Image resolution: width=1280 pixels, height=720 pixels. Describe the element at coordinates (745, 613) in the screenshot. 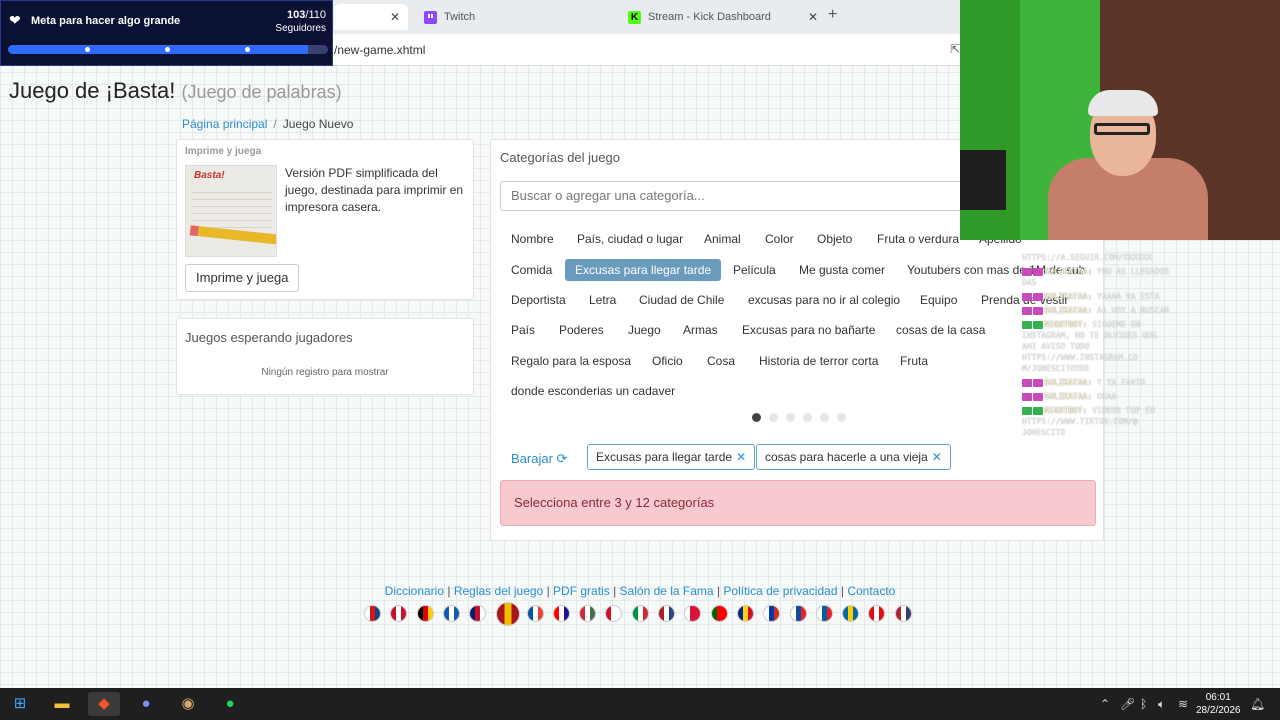

I see `flag-romania-icon` at that location.